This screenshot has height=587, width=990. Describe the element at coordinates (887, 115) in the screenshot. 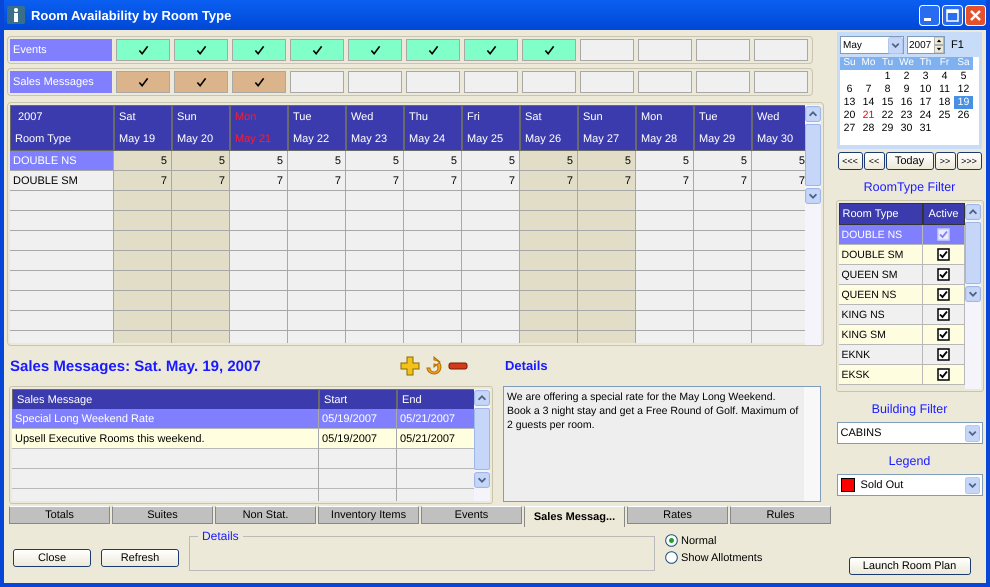

I see `calendar-day: 22` at that location.